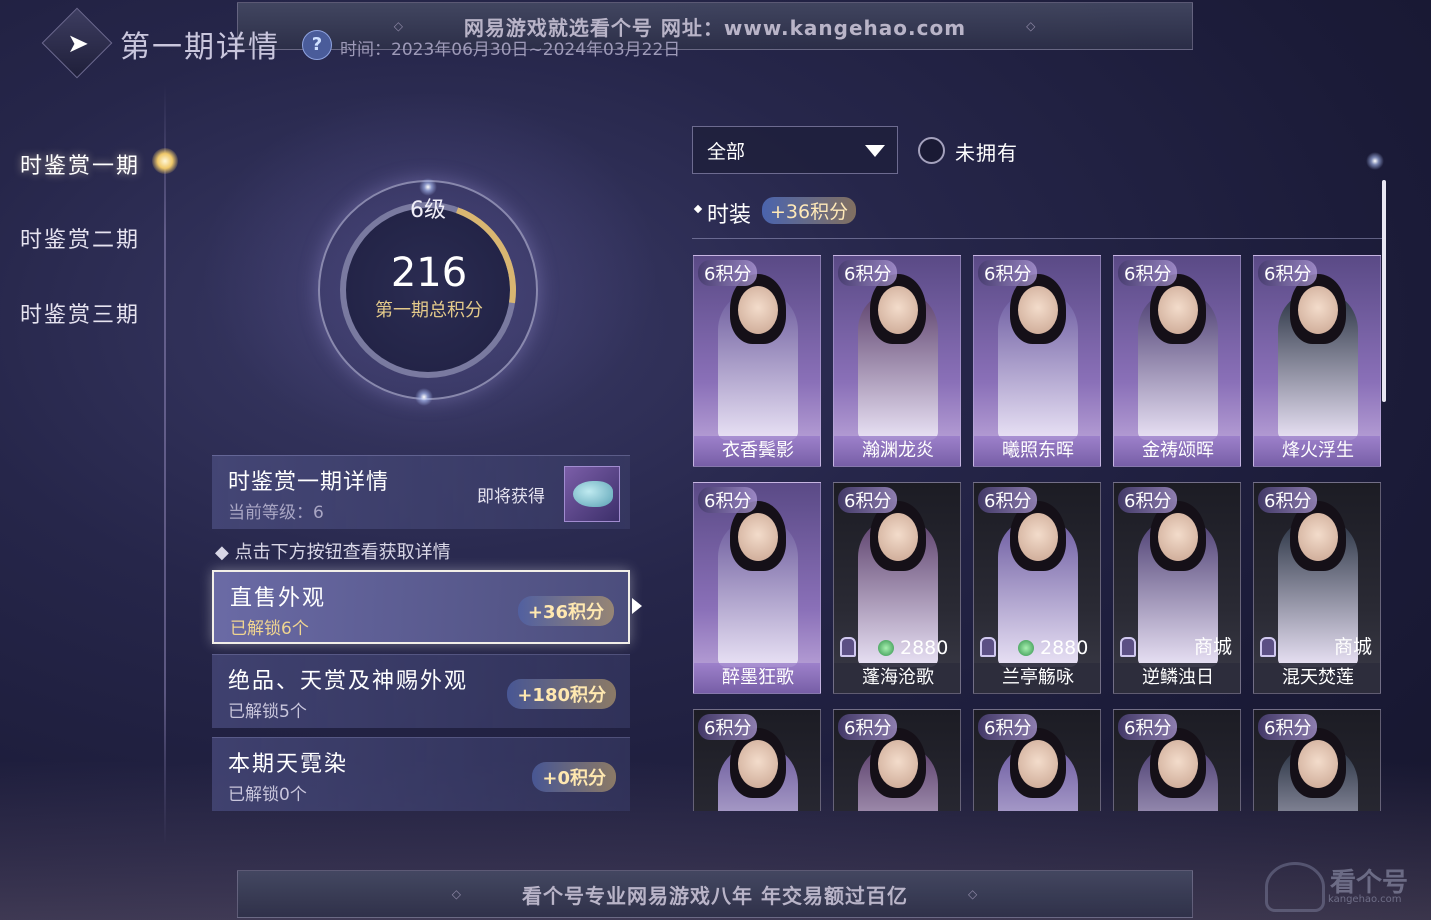 The width and height of the screenshot is (1431, 920). I want to click on hint-label: 点击下方按钮查看获取详情, so click(342, 552).